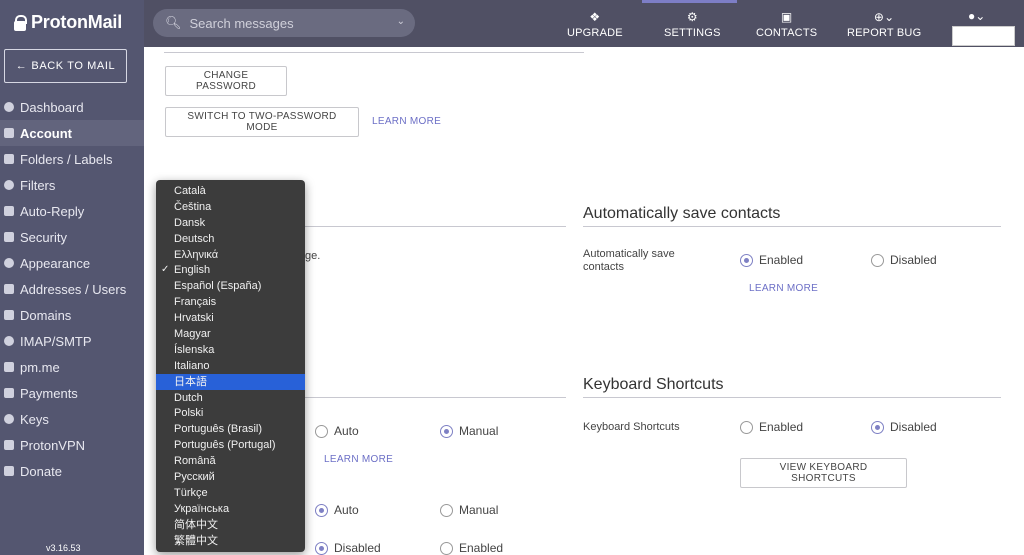 Image resolution: width=1024 pixels, height=555 pixels. I want to click on report-bug-label: REPORT BUG, so click(884, 33).